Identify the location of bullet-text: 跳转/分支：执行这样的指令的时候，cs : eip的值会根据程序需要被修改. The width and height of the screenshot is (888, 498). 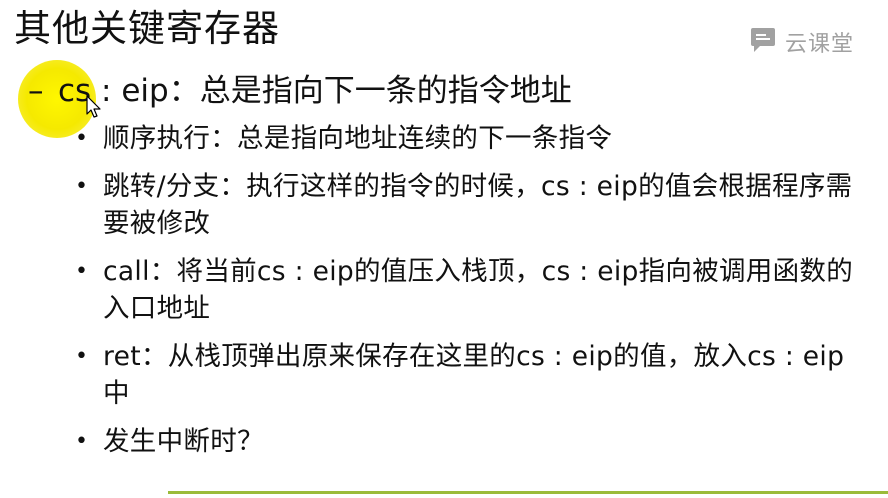
(478, 205).